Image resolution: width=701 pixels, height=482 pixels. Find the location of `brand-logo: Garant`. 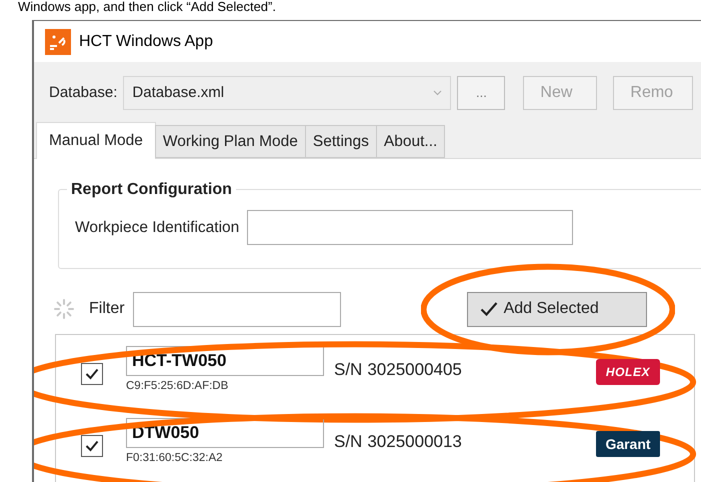

brand-logo: Garant is located at coordinates (628, 444).